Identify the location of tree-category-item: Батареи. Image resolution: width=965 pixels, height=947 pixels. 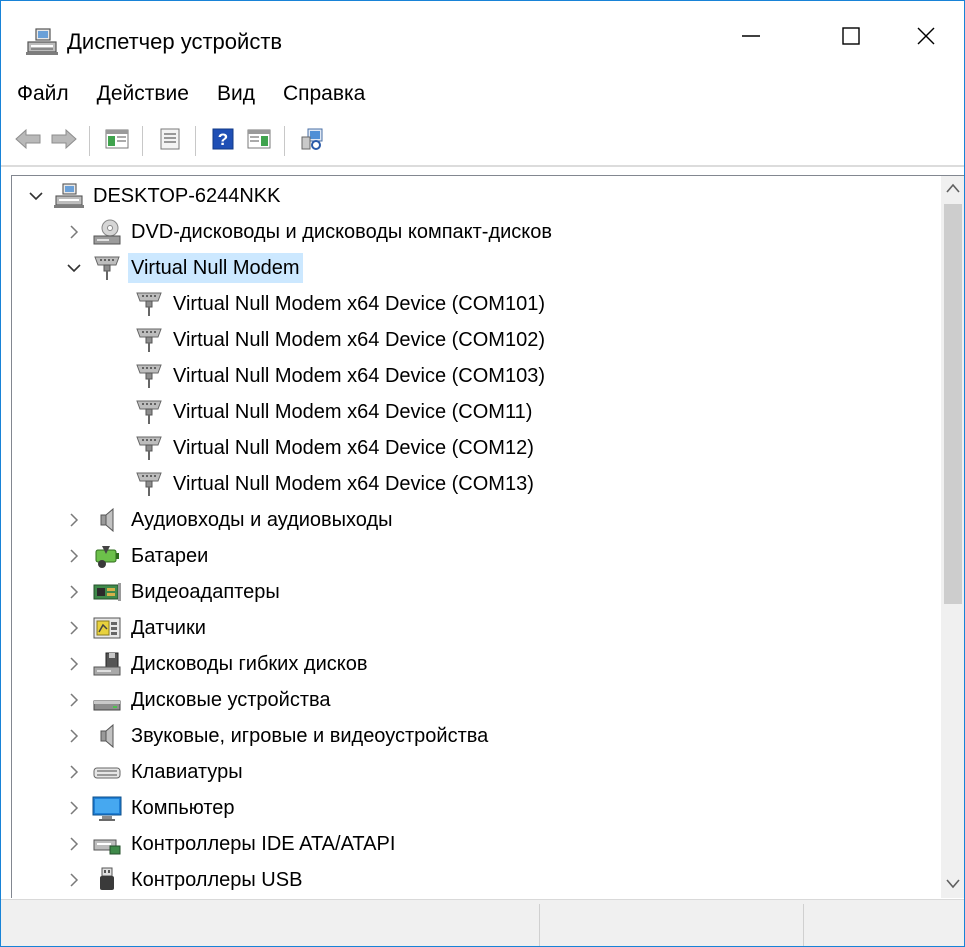
(137, 556).